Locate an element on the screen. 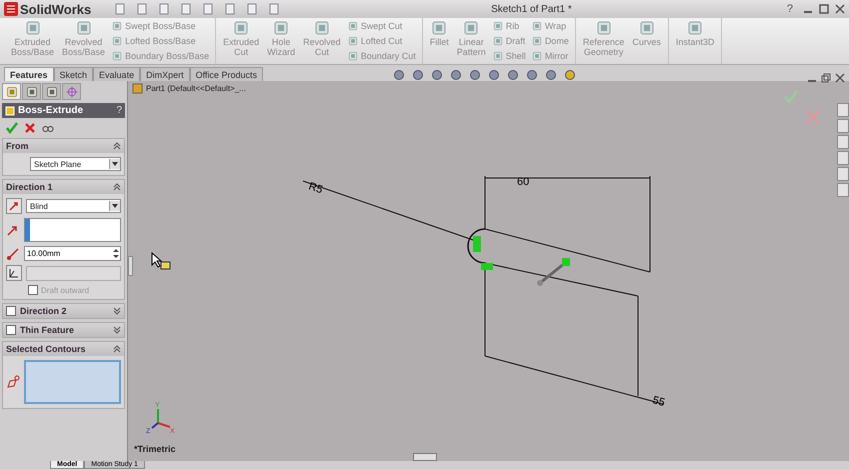 The width and height of the screenshot is (849, 469). cancel-icon is located at coordinates (30, 128).